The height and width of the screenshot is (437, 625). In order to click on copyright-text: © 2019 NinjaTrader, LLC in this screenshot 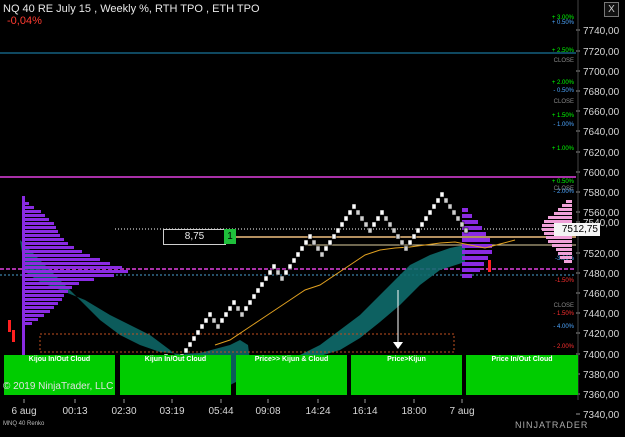, I will do `click(58, 386)`.